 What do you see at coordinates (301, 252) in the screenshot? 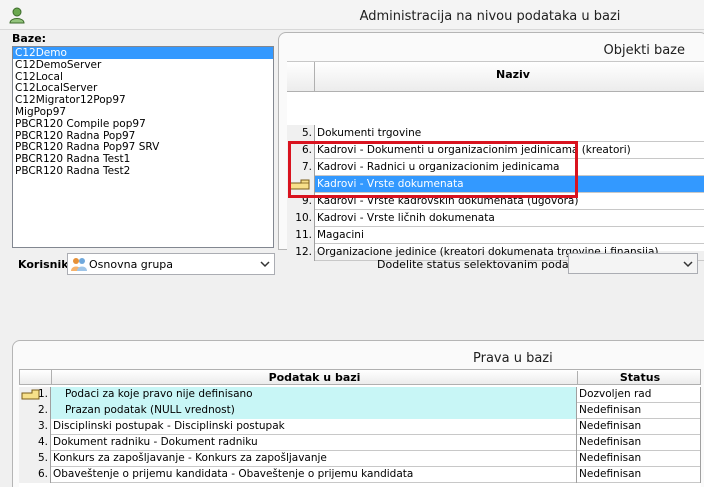
I see `row-number: 12.` at bounding box center [301, 252].